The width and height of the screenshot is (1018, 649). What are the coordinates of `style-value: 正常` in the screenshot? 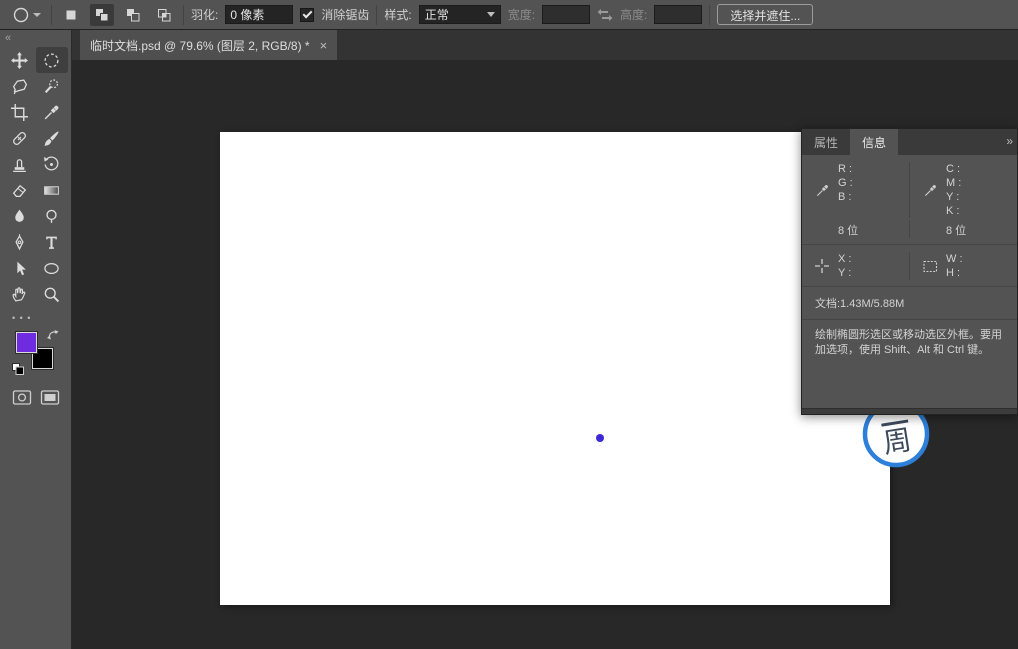 It's located at (436, 15).